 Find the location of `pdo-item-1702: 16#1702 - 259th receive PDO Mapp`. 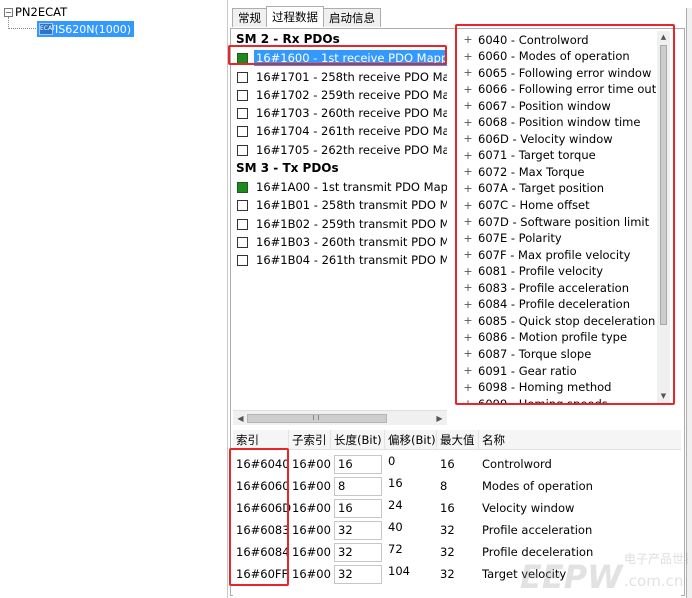

pdo-item-1702: 16#1702 - 259th receive PDO Mapp is located at coordinates (342, 95).